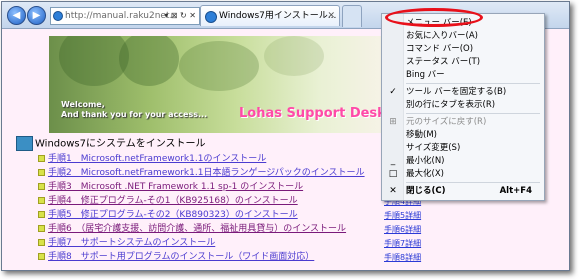  What do you see at coordinates (463, 49) in the screenshot?
I see `menu-item-command-bar: コマンド バー(O)` at bounding box center [463, 49].